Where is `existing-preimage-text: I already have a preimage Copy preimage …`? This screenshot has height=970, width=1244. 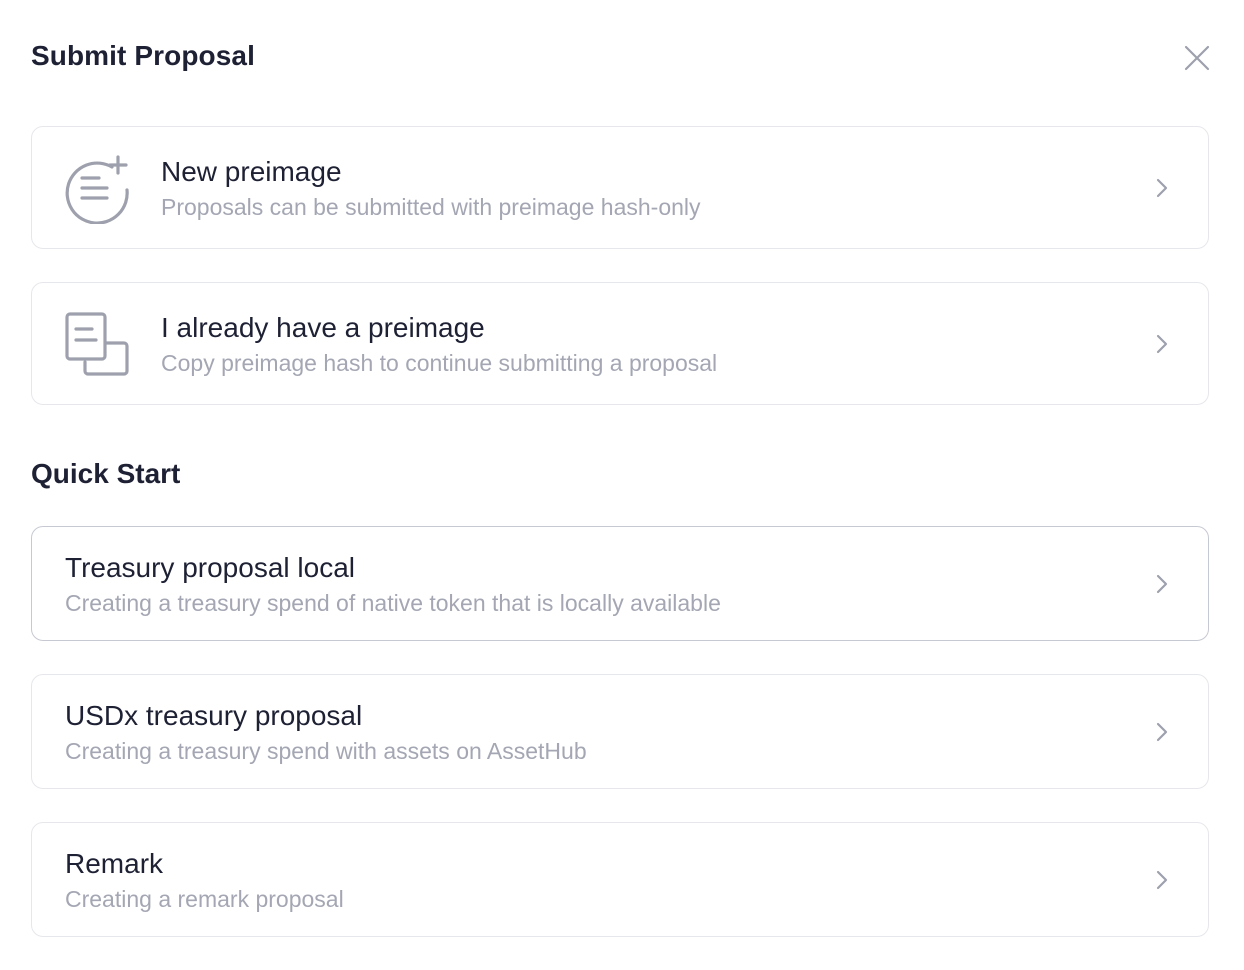
existing-preimage-text: I already have a preimage Copy preimage … is located at coordinates (644, 344).